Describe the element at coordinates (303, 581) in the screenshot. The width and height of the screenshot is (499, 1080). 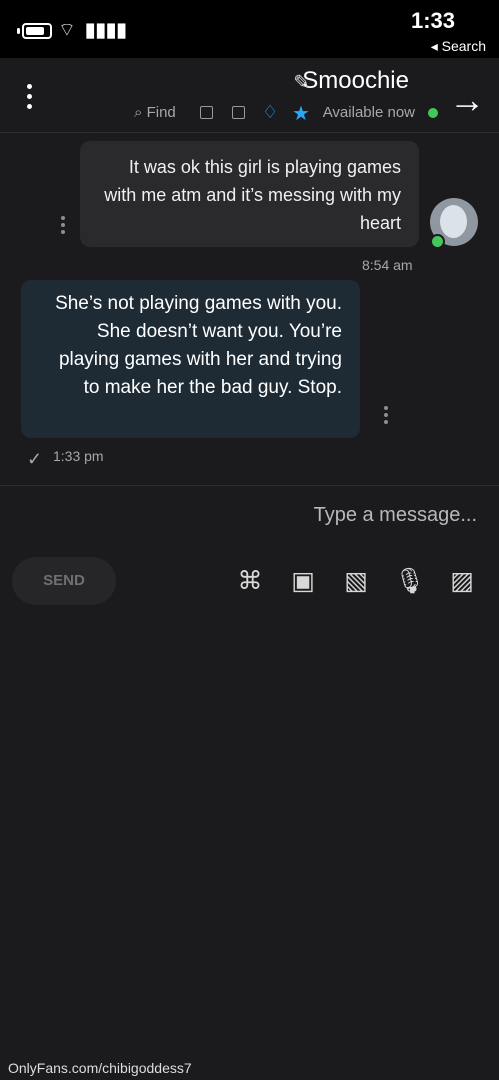
I see `calendar-icon: ▣` at that location.